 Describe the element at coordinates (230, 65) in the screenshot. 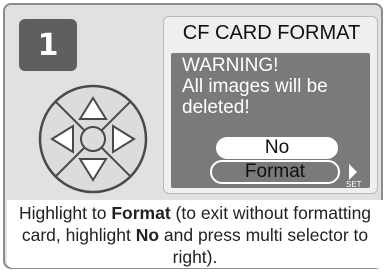

I see `warning-line: WARNING!` at that location.